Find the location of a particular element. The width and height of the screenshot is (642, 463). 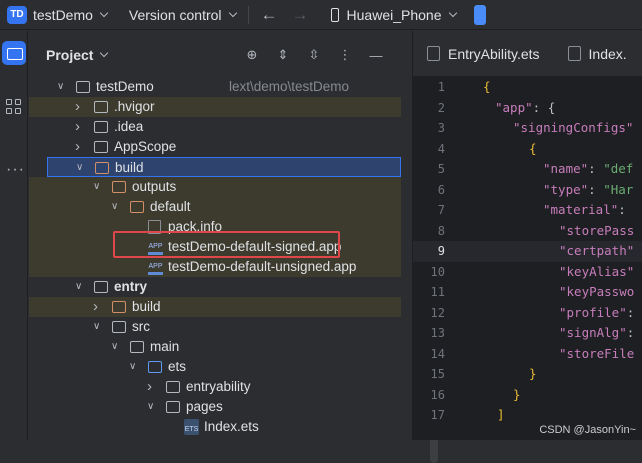

tree-item-label: outputs is located at coordinates (154, 186).